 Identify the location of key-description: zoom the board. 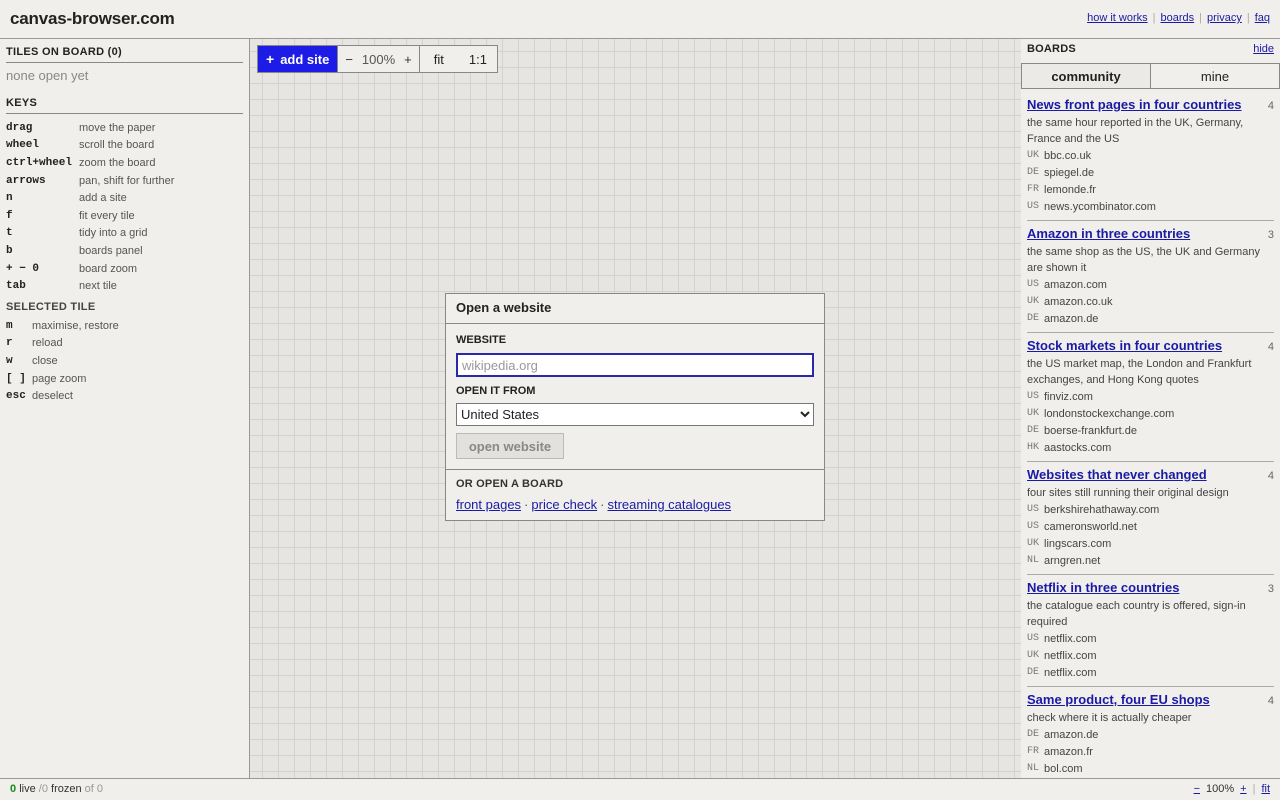
(117, 162).